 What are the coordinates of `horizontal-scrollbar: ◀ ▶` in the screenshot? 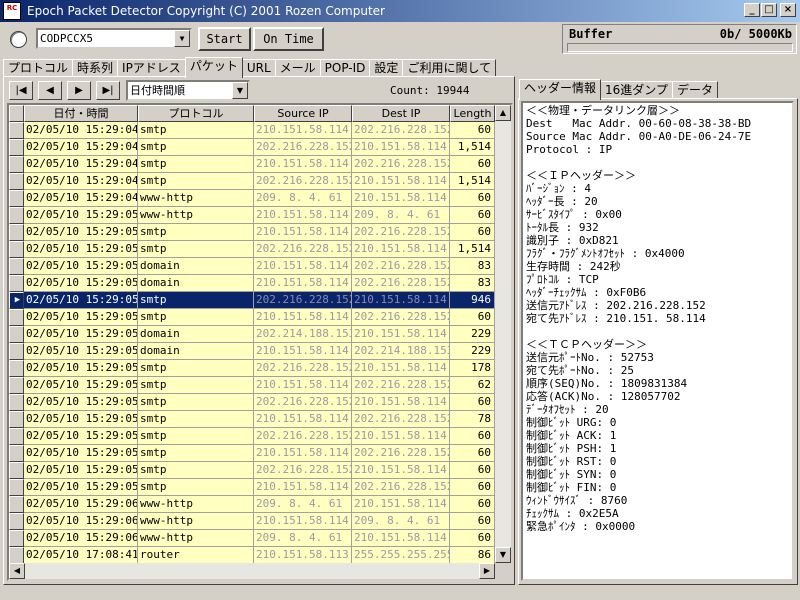 It's located at (252, 571).